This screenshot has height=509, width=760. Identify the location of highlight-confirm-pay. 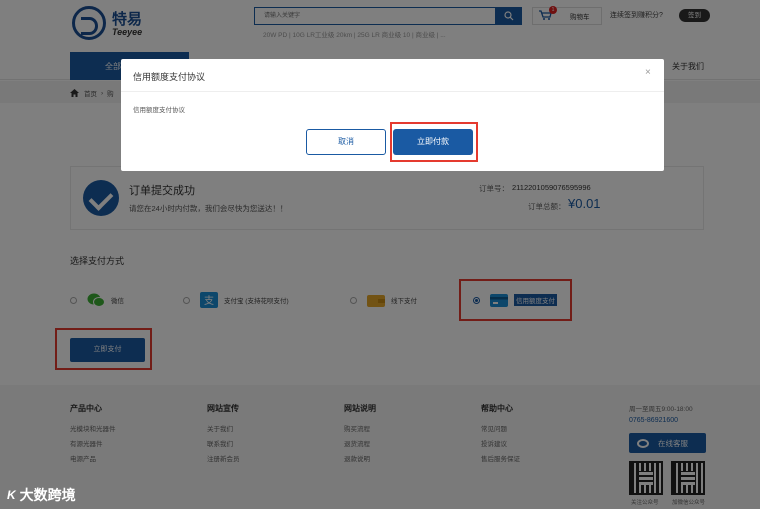
(434, 142).